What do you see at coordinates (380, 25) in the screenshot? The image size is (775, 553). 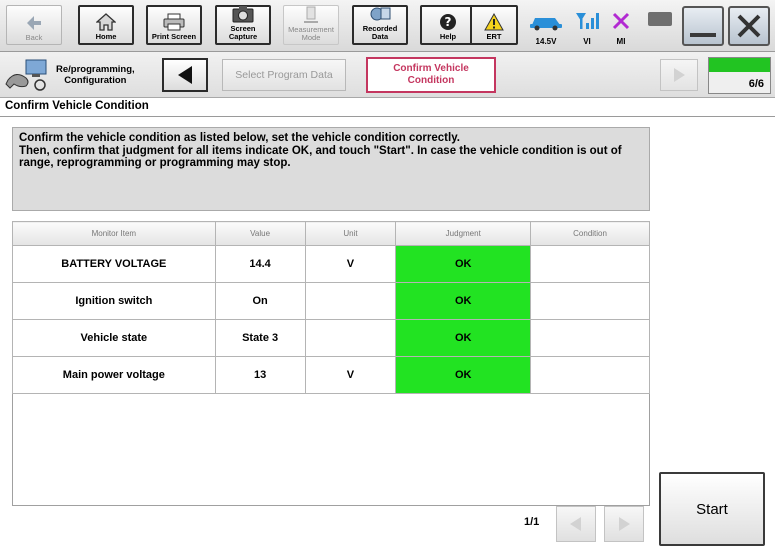 I see `recorded-data-button: Recorded Data` at bounding box center [380, 25].